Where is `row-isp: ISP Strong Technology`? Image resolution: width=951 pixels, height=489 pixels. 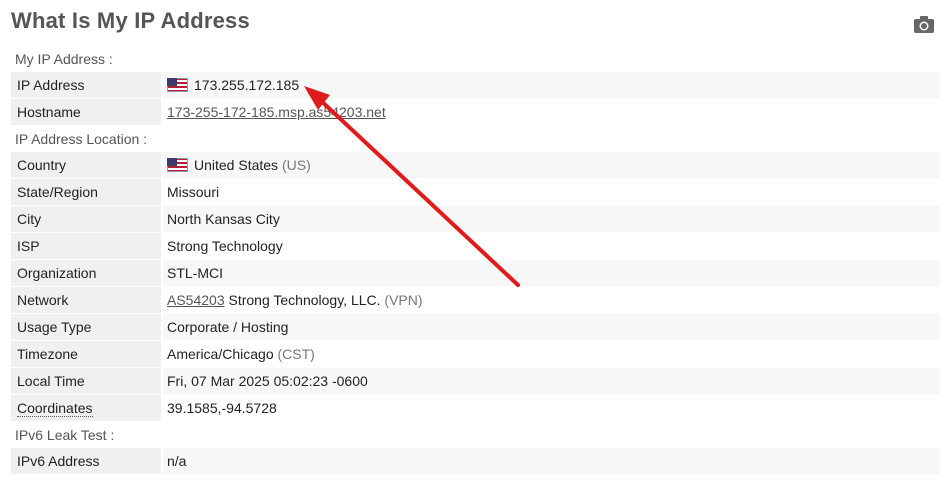
row-isp: ISP Strong Technology is located at coordinates (475, 246).